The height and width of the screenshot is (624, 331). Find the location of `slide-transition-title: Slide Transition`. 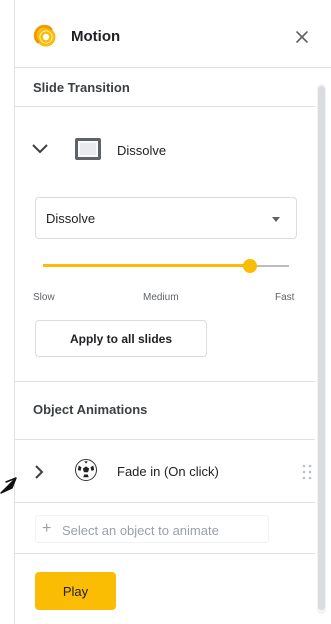

slide-transition-title: Slide Transition is located at coordinates (81, 87).